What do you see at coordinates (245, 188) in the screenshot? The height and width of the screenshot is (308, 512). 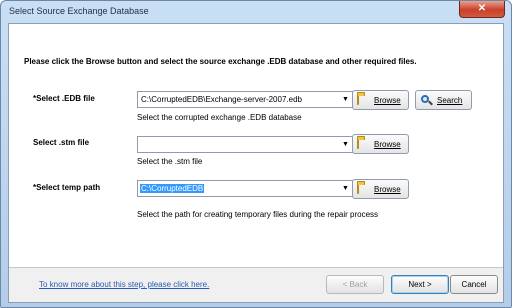 I see `temp-path-combobox: C:\CorruptedEDB ▼` at bounding box center [245, 188].